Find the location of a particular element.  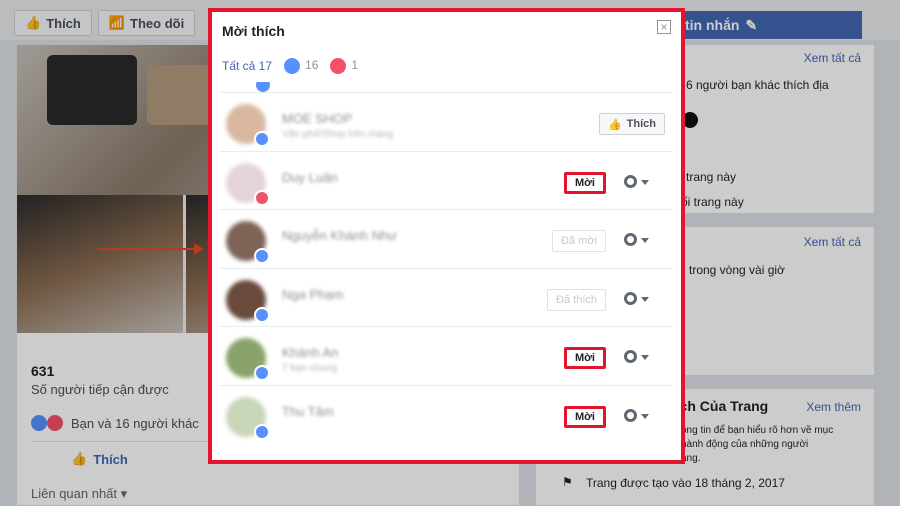

list-item: Nguyễn Khánh Như Đã mời is located at coordinates (446, 238).